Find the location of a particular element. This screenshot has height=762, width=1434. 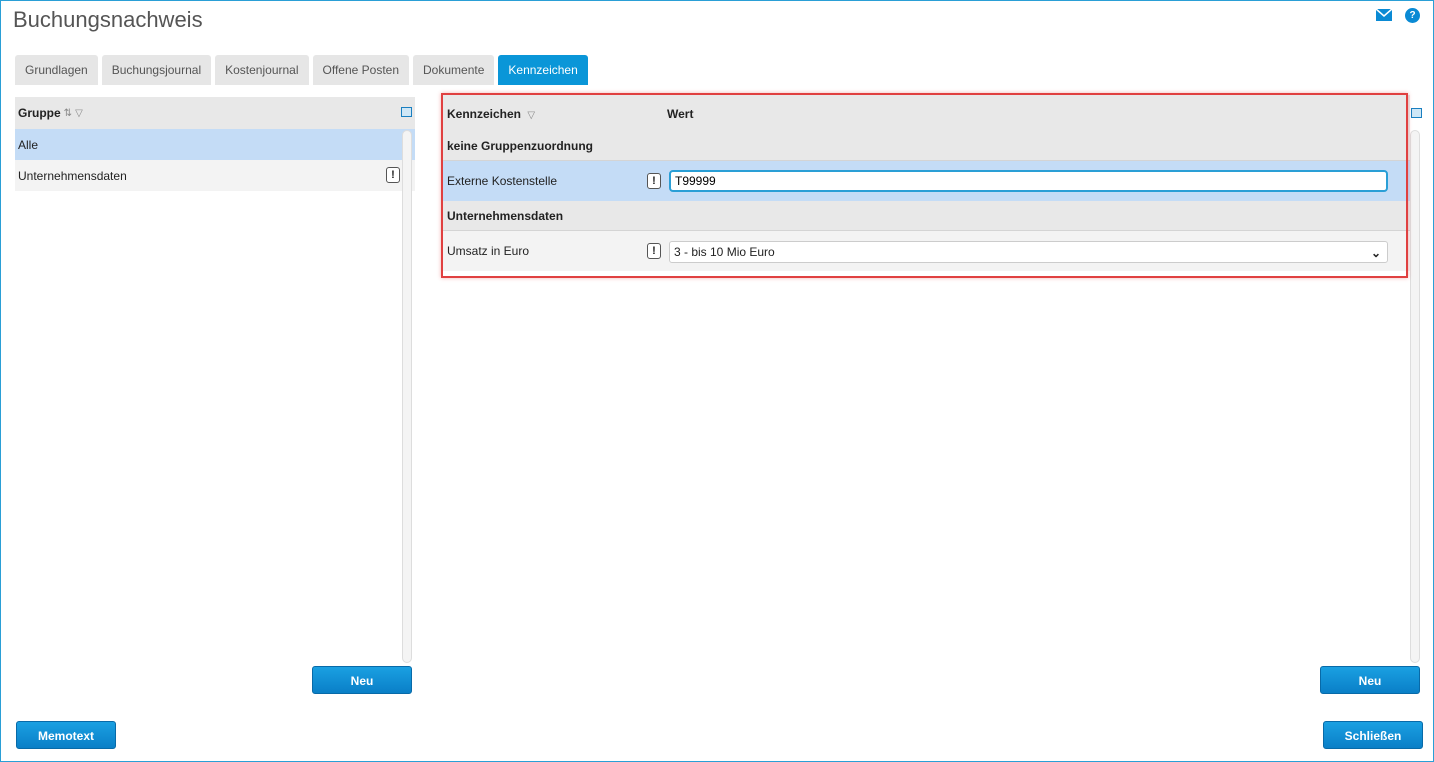

tab-kennzeichen: Kennzeichen is located at coordinates (543, 70).